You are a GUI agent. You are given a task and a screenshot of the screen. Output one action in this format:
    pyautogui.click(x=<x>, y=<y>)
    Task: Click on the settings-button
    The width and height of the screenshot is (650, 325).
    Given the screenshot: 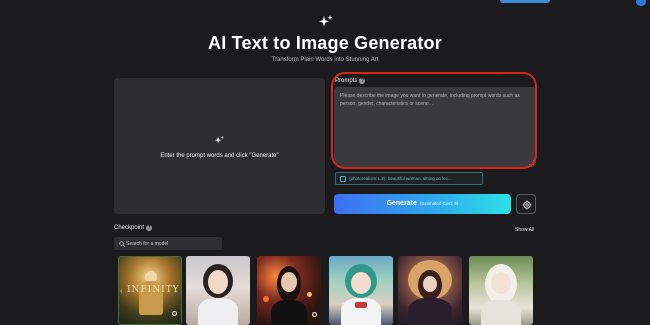 What is the action you would take?
    pyautogui.click(x=526, y=204)
    